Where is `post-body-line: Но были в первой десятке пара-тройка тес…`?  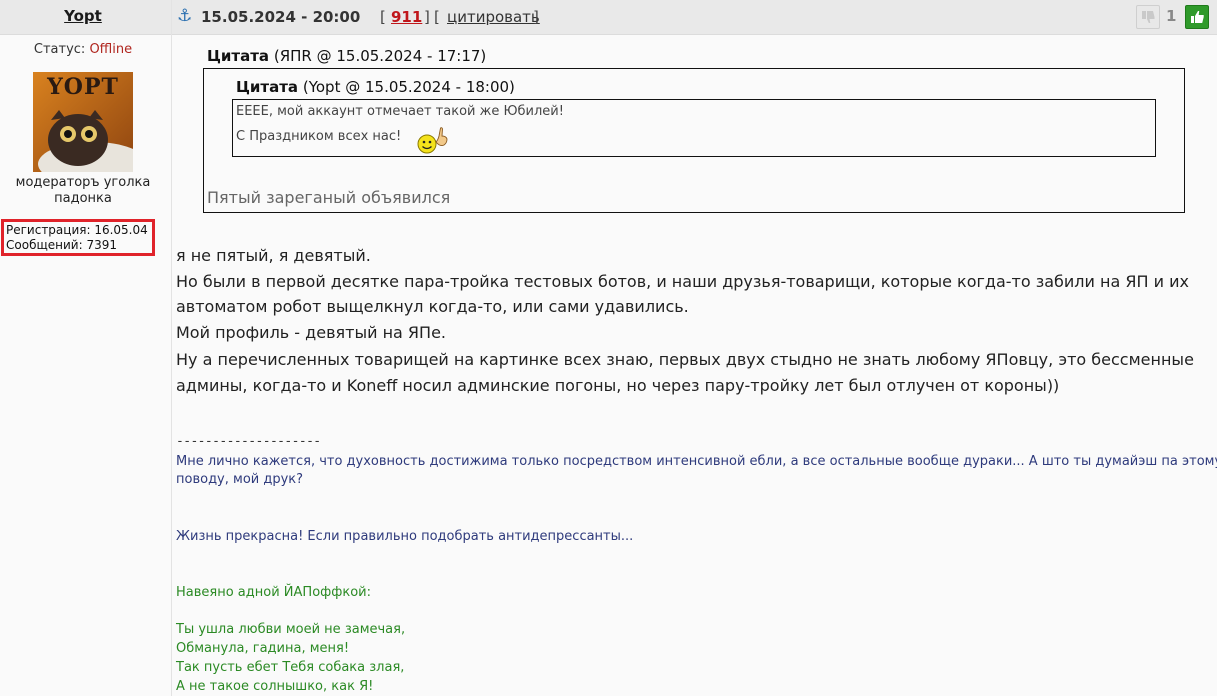
post-body-line: Но были в первой десятке пара-тройка тес… is located at coordinates (682, 281).